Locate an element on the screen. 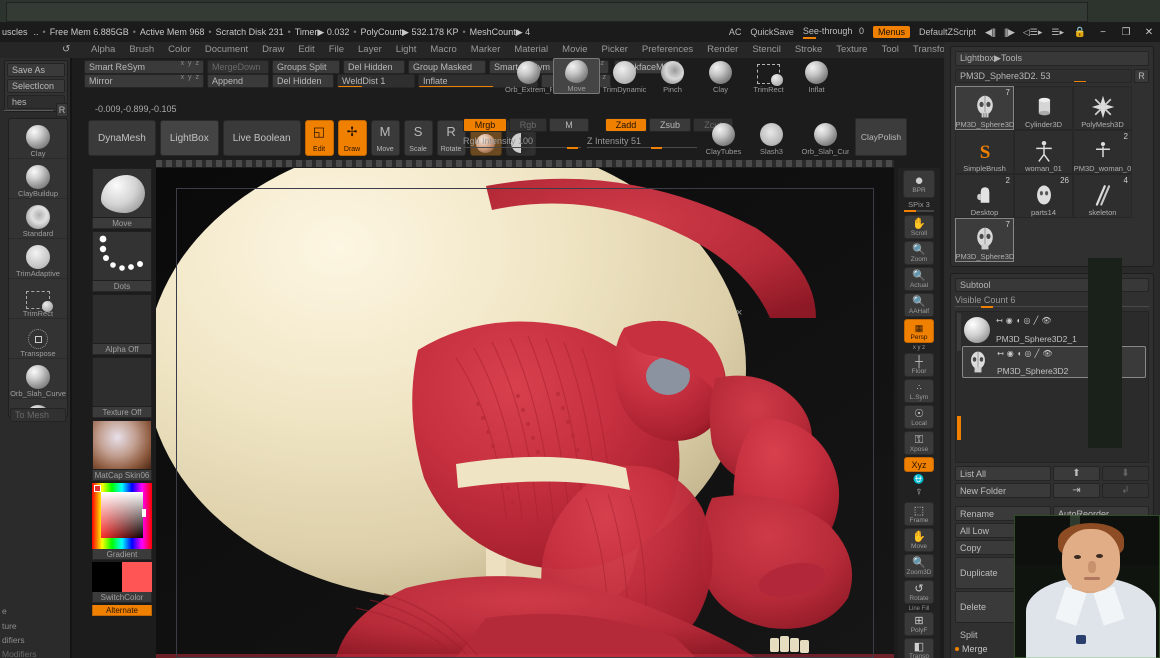  mergedown-button: MergeDown is located at coordinates (238, 67).